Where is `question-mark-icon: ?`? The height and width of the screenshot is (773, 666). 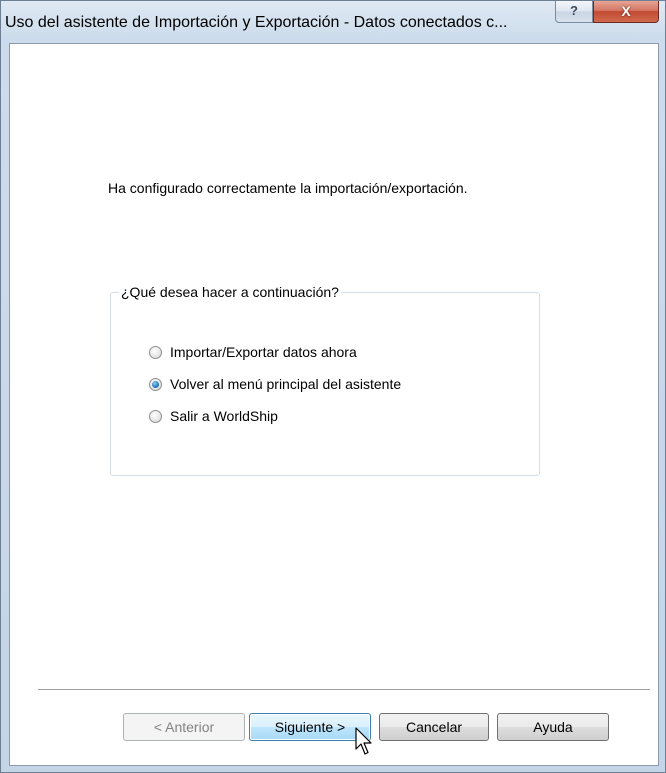 question-mark-icon: ? is located at coordinates (574, 10).